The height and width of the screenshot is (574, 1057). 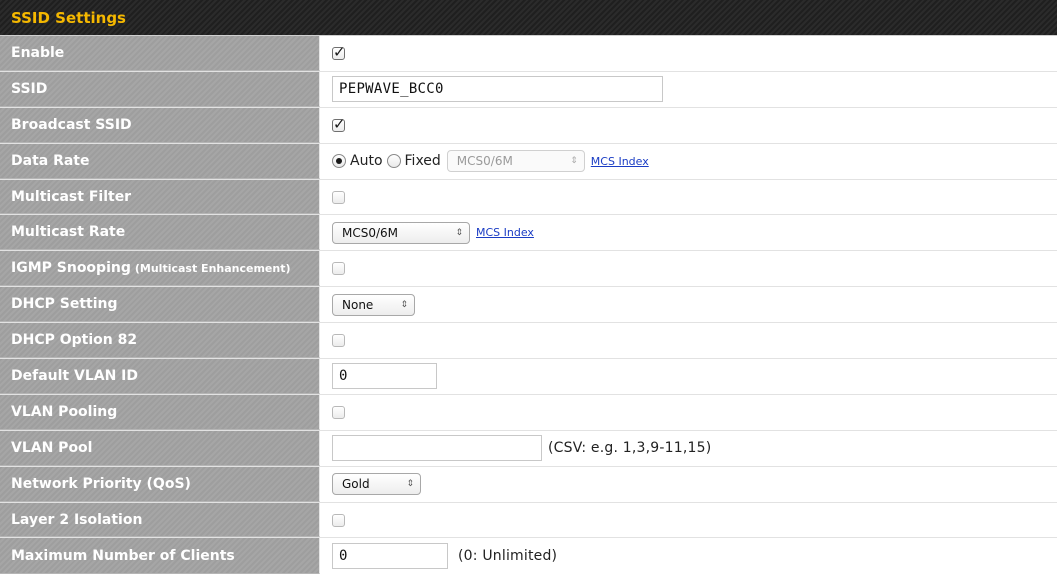 What do you see at coordinates (160, 556) in the screenshot?
I see `max-clients-label: Maximum Number of Clients` at bounding box center [160, 556].